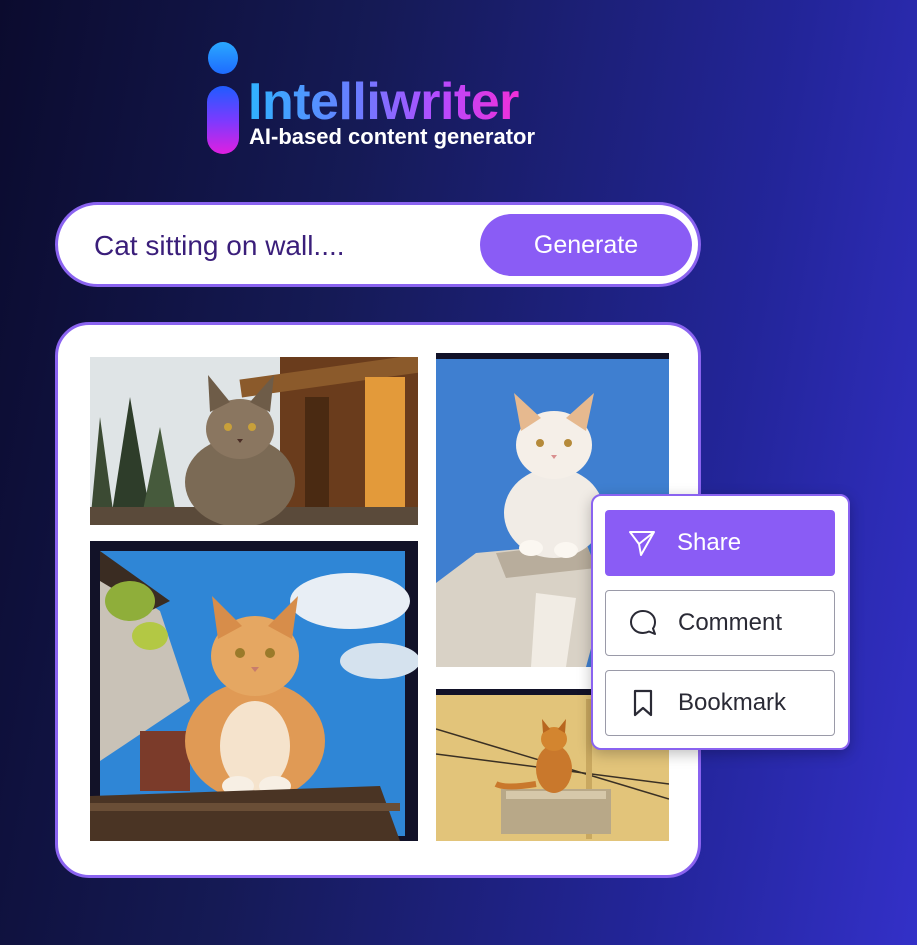  Describe the element at coordinates (732, 702) in the screenshot. I see `bookmark-label: Bookmark` at that location.